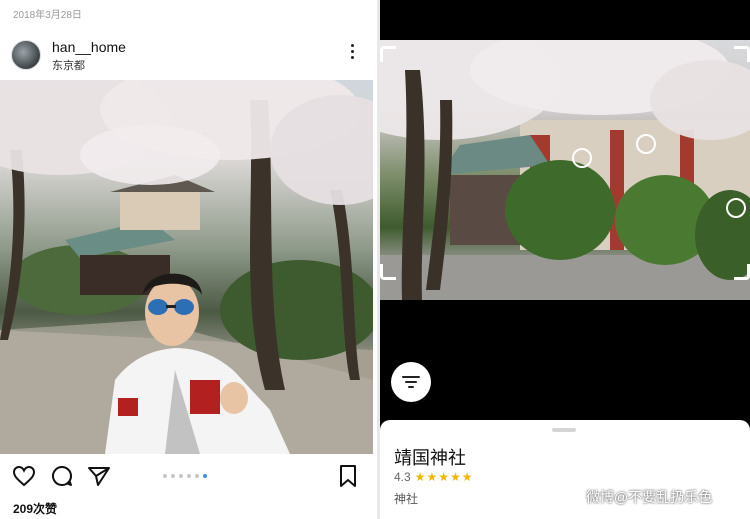  What do you see at coordinates (99, 476) in the screenshot?
I see `send-icon` at bounding box center [99, 476].